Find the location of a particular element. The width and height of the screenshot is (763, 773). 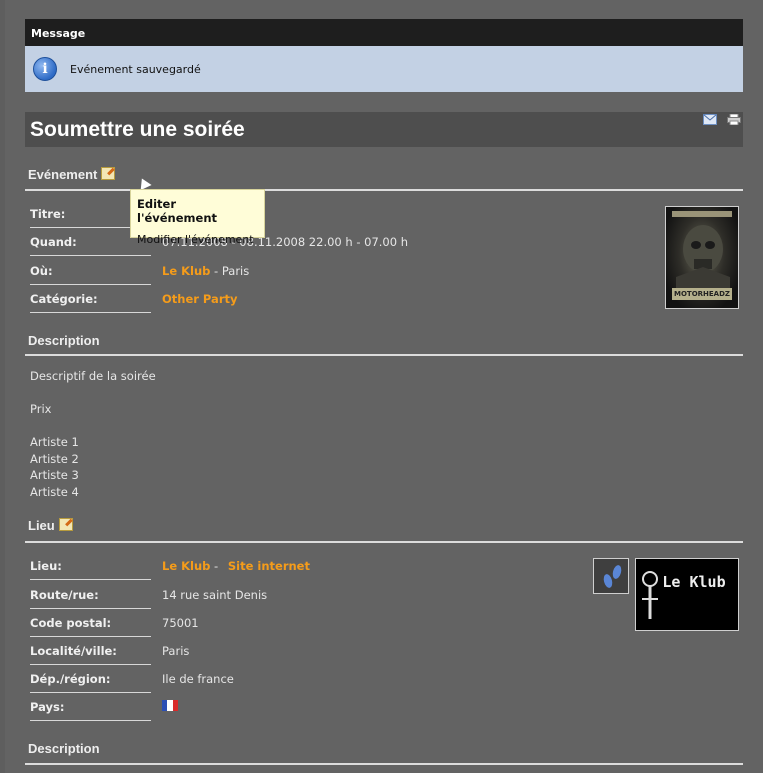

tooltip-title: Editer l'événement is located at coordinates (177, 211).